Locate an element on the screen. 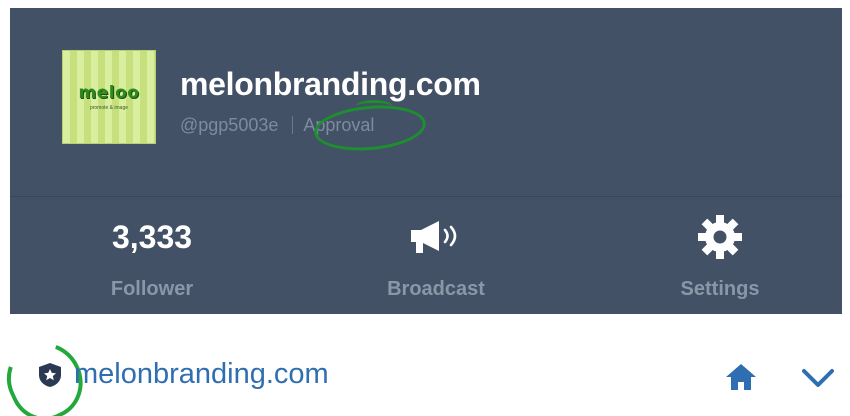  settings-label: Settings is located at coordinates (720, 289).